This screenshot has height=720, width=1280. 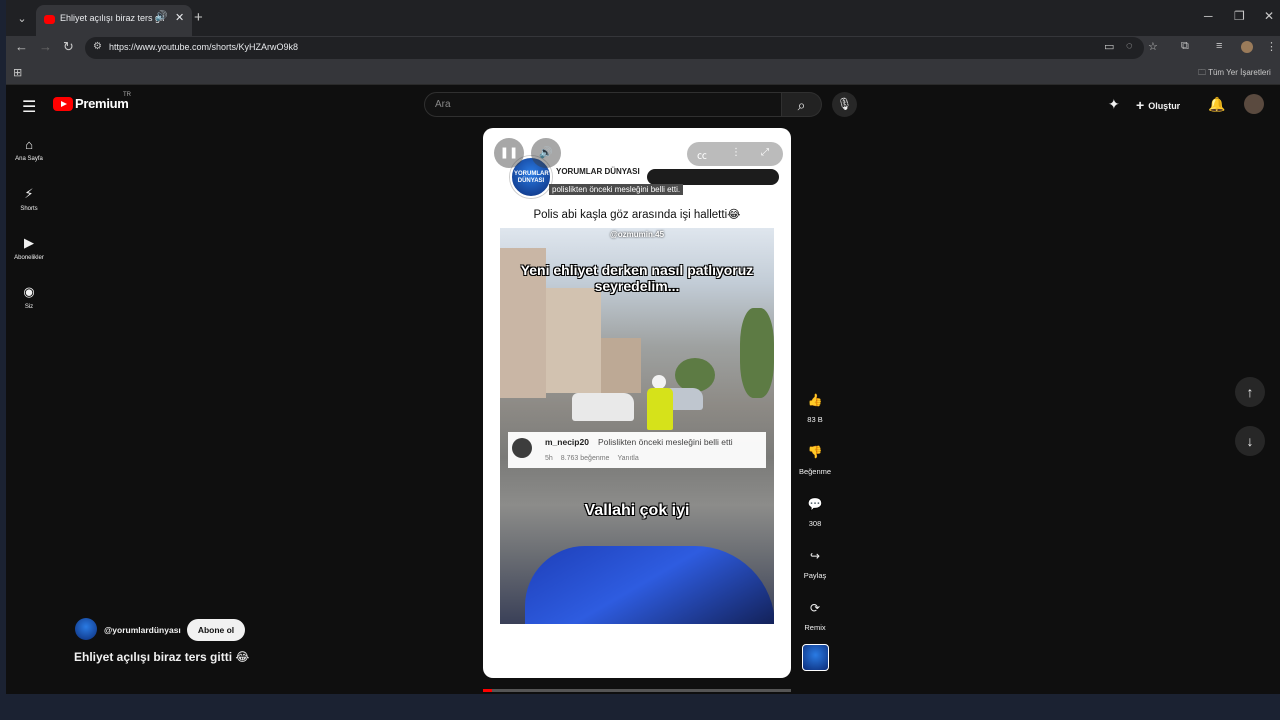 I want to click on caption-text: polislikten önceki mesleğini belli etti., so click(x=616, y=189).